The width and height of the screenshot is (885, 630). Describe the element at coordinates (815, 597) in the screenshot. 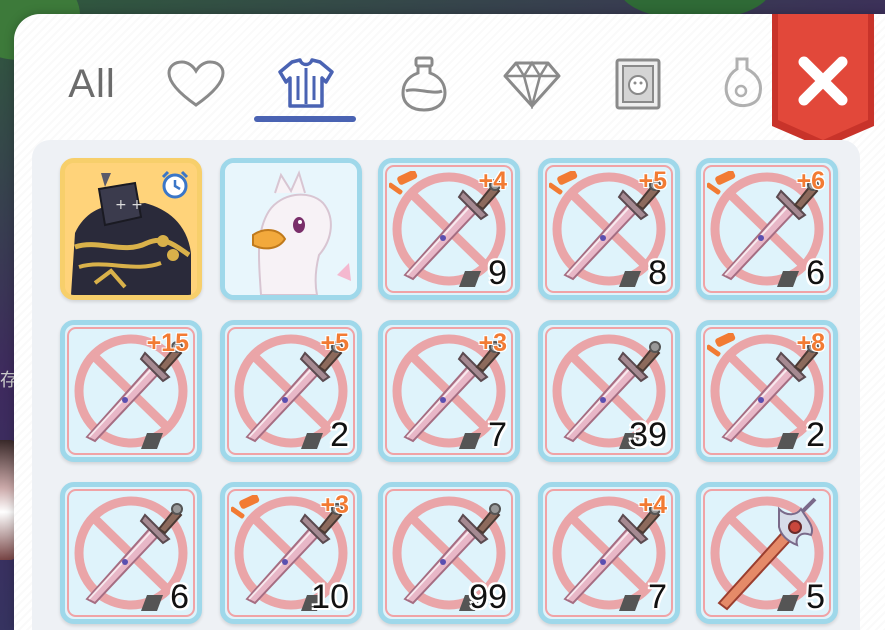

I see `item-quantity: 5` at that location.